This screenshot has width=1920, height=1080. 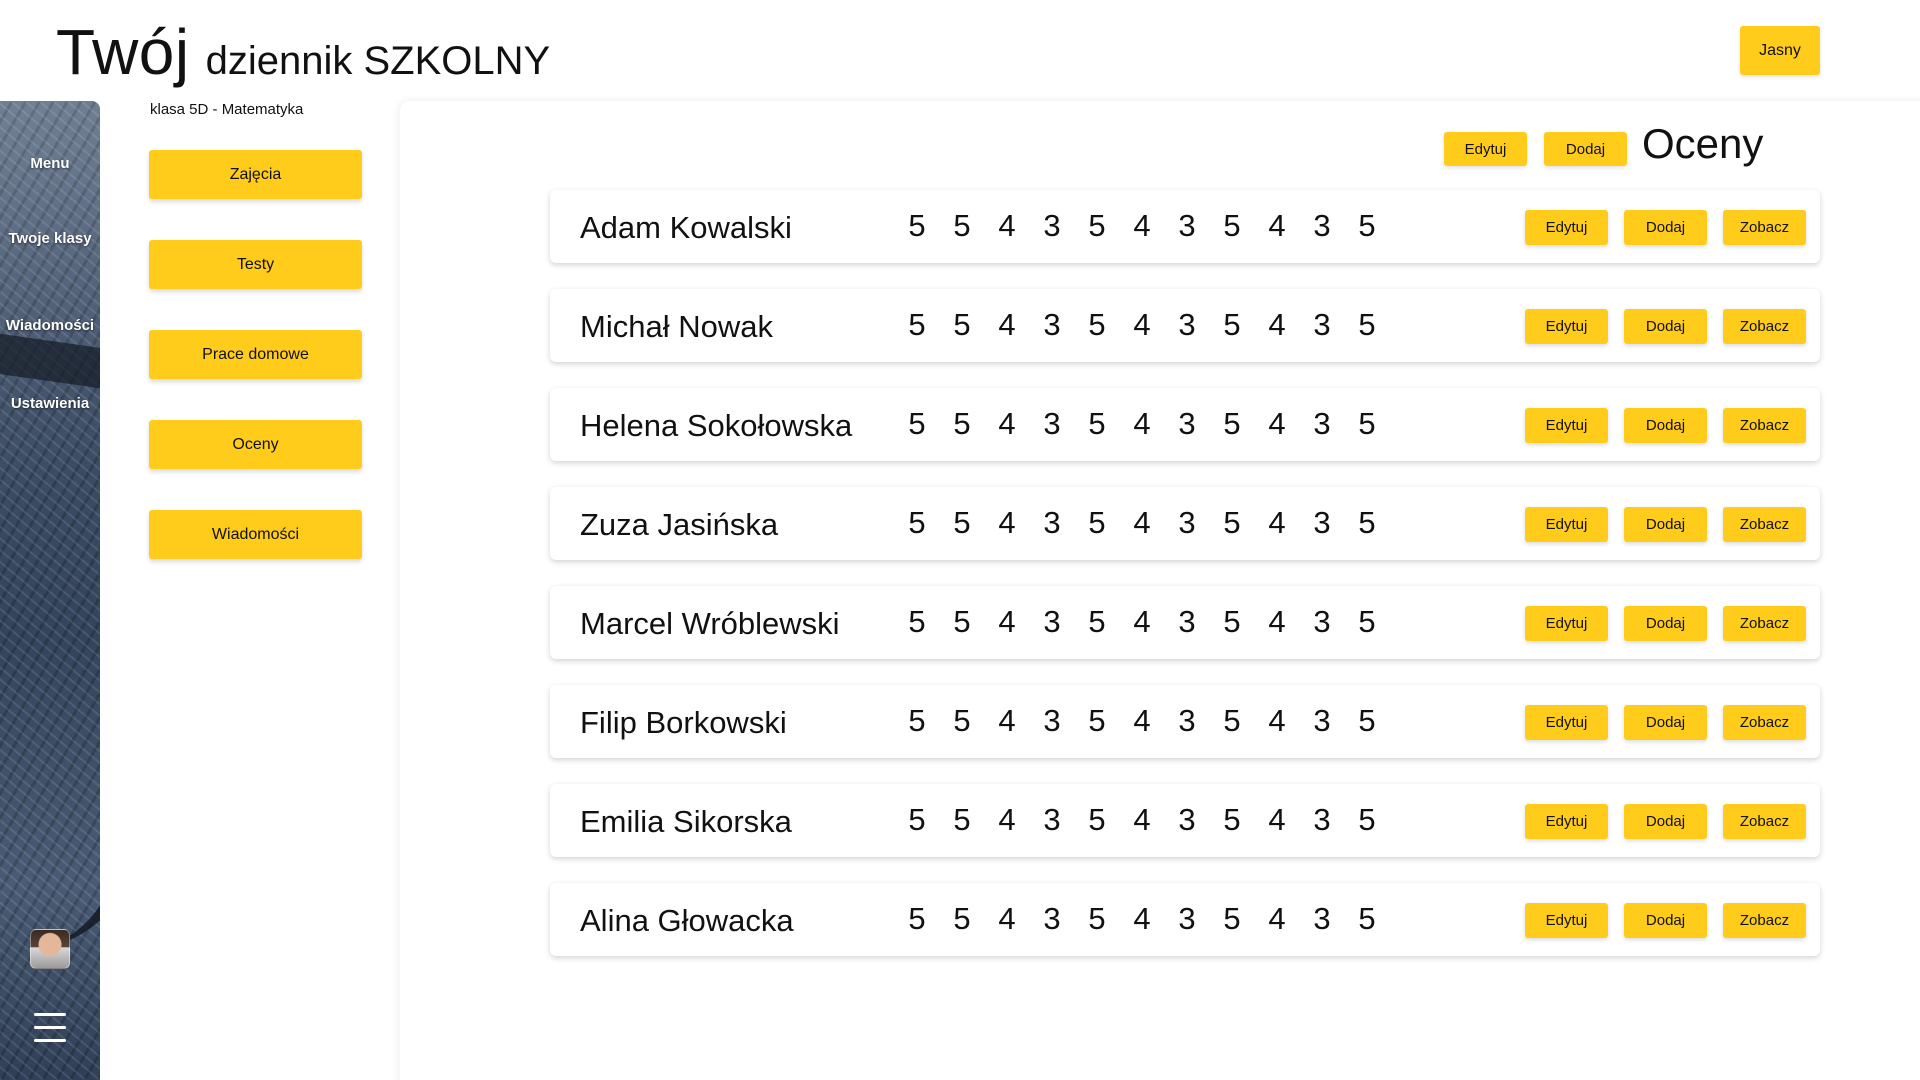 What do you see at coordinates (50, 238) in the screenshot?
I see `sidebar-item-twoje-klasy: Twoje klasy` at bounding box center [50, 238].